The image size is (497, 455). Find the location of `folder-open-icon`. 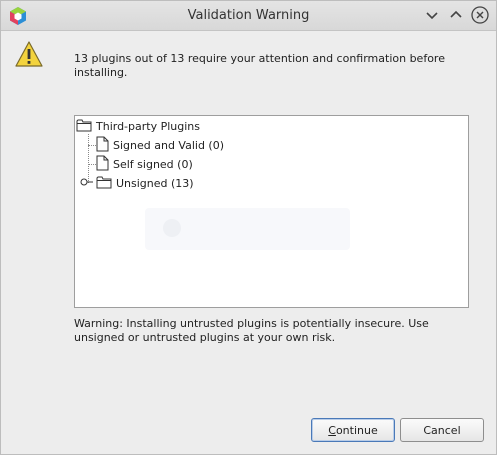

folder-open-icon is located at coordinates (84, 126).